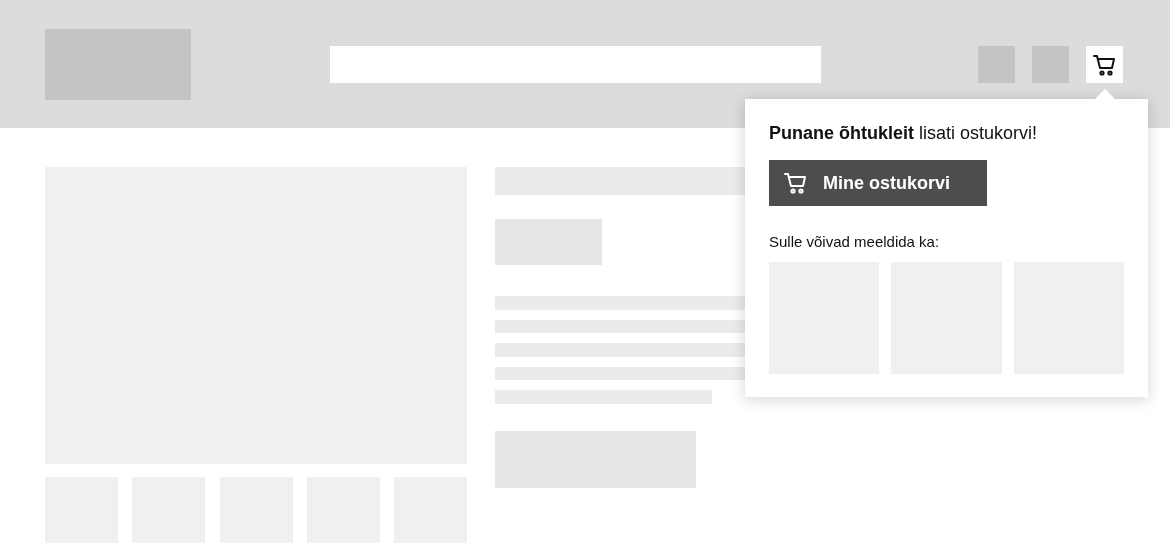  Describe the element at coordinates (595, 459) in the screenshot. I see `button-placeholder` at that location.